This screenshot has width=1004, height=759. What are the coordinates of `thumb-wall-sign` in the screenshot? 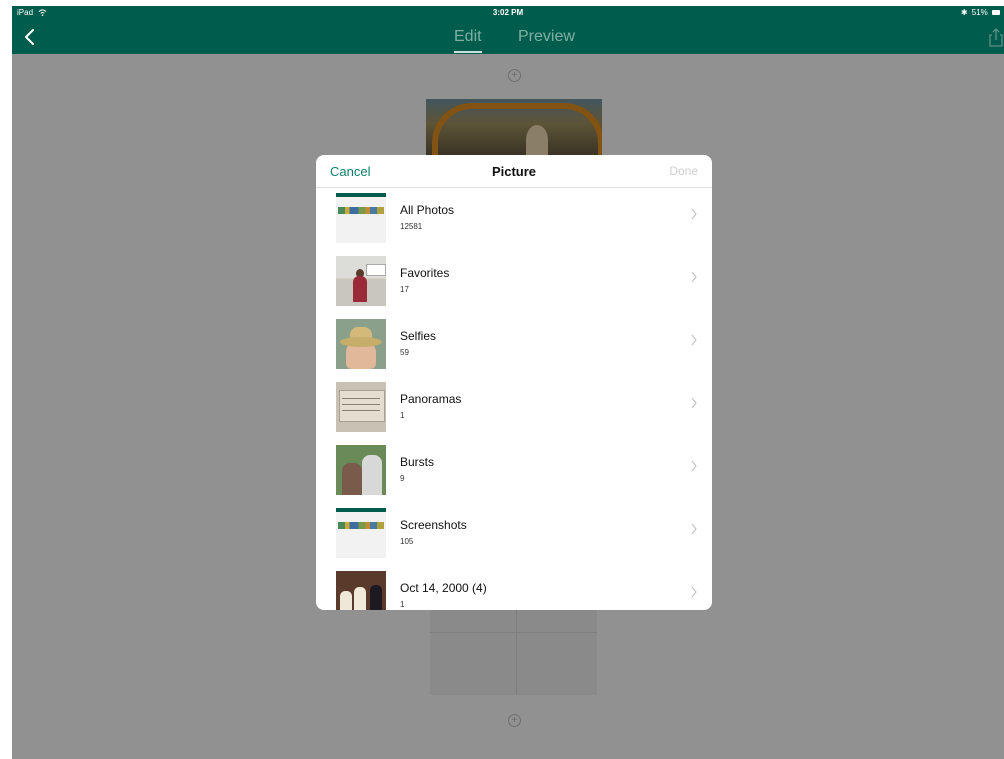 It's located at (376, 270).